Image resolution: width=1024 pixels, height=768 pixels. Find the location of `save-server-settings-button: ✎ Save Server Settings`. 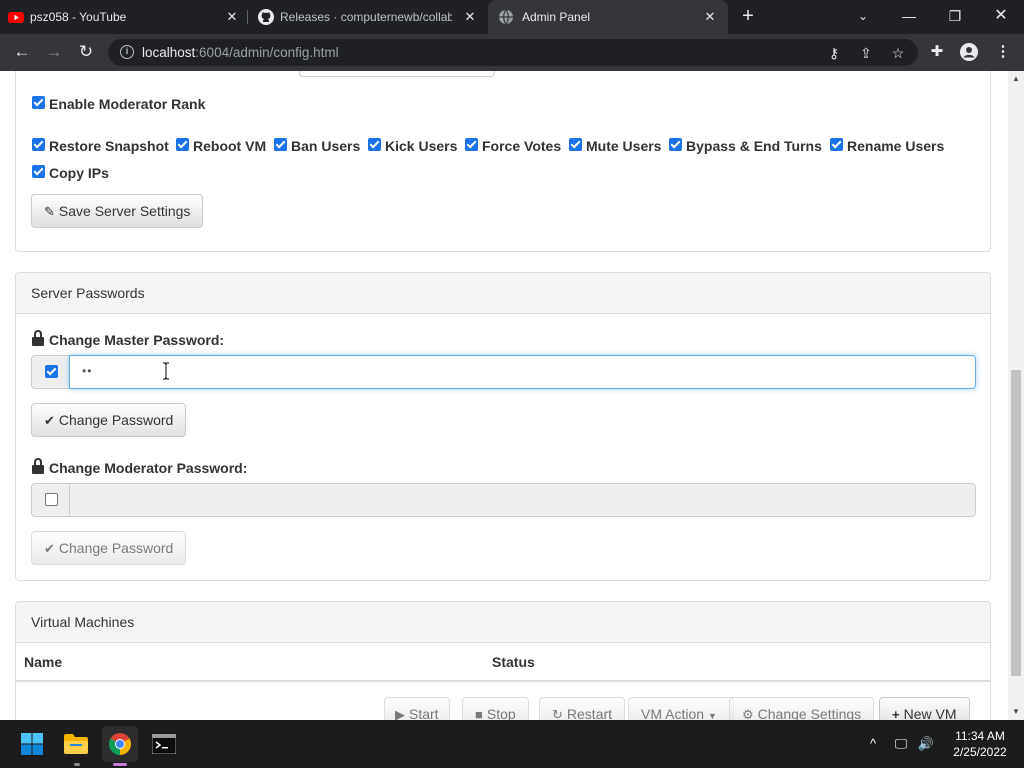

save-server-settings-button: ✎ Save Server Settings is located at coordinates (117, 211).